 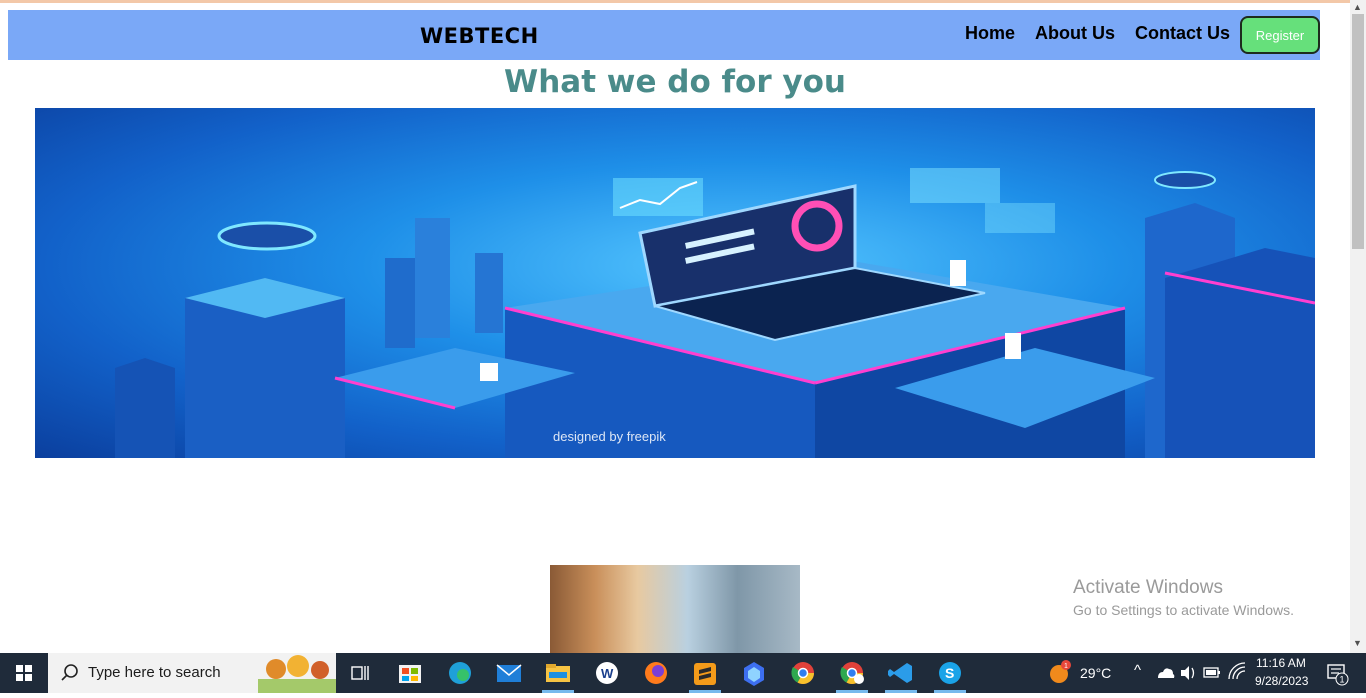 What do you see at coordinates (1280, 35) in the screenshot?
I see `register-button: Register` at bounding box center [1280, 35].